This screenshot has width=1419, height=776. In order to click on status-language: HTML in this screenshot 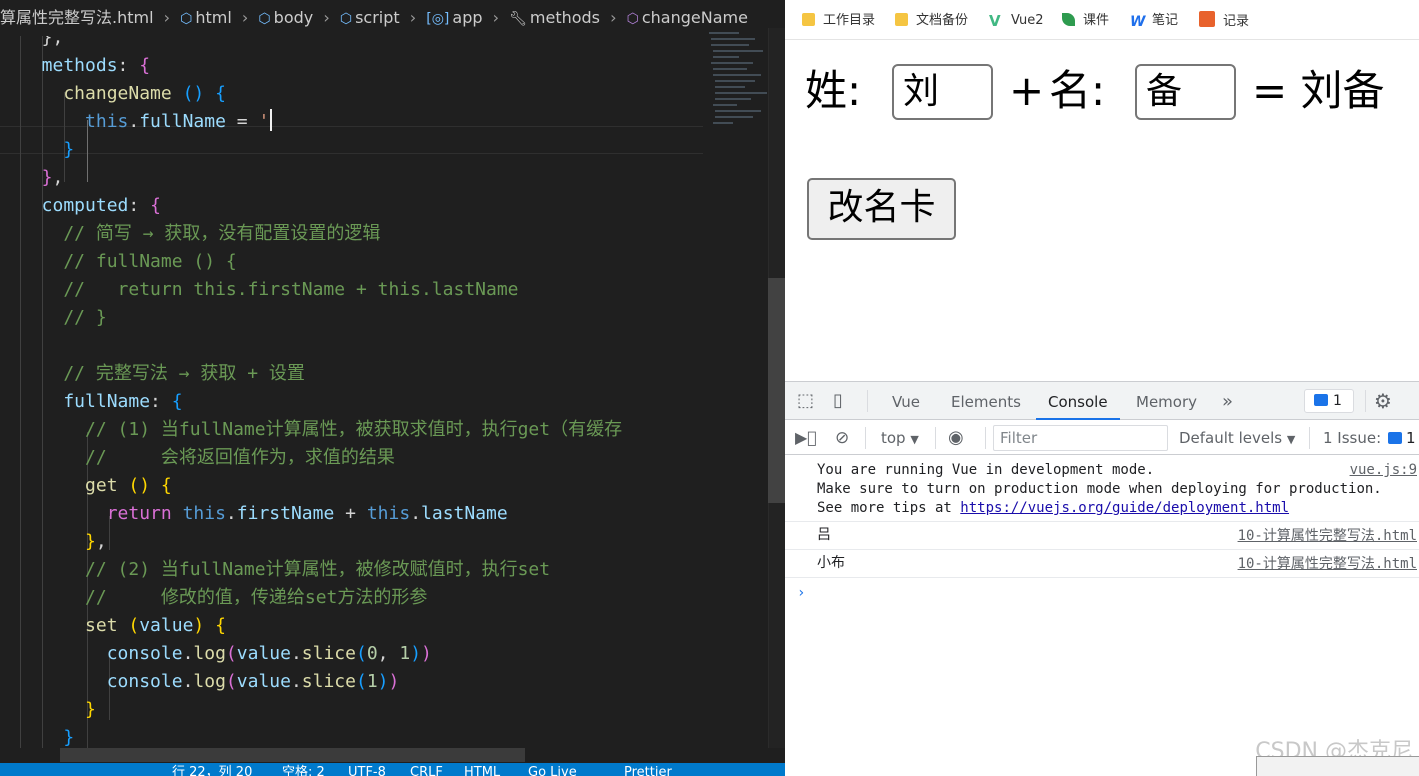, I will do `click(482, 769)`.